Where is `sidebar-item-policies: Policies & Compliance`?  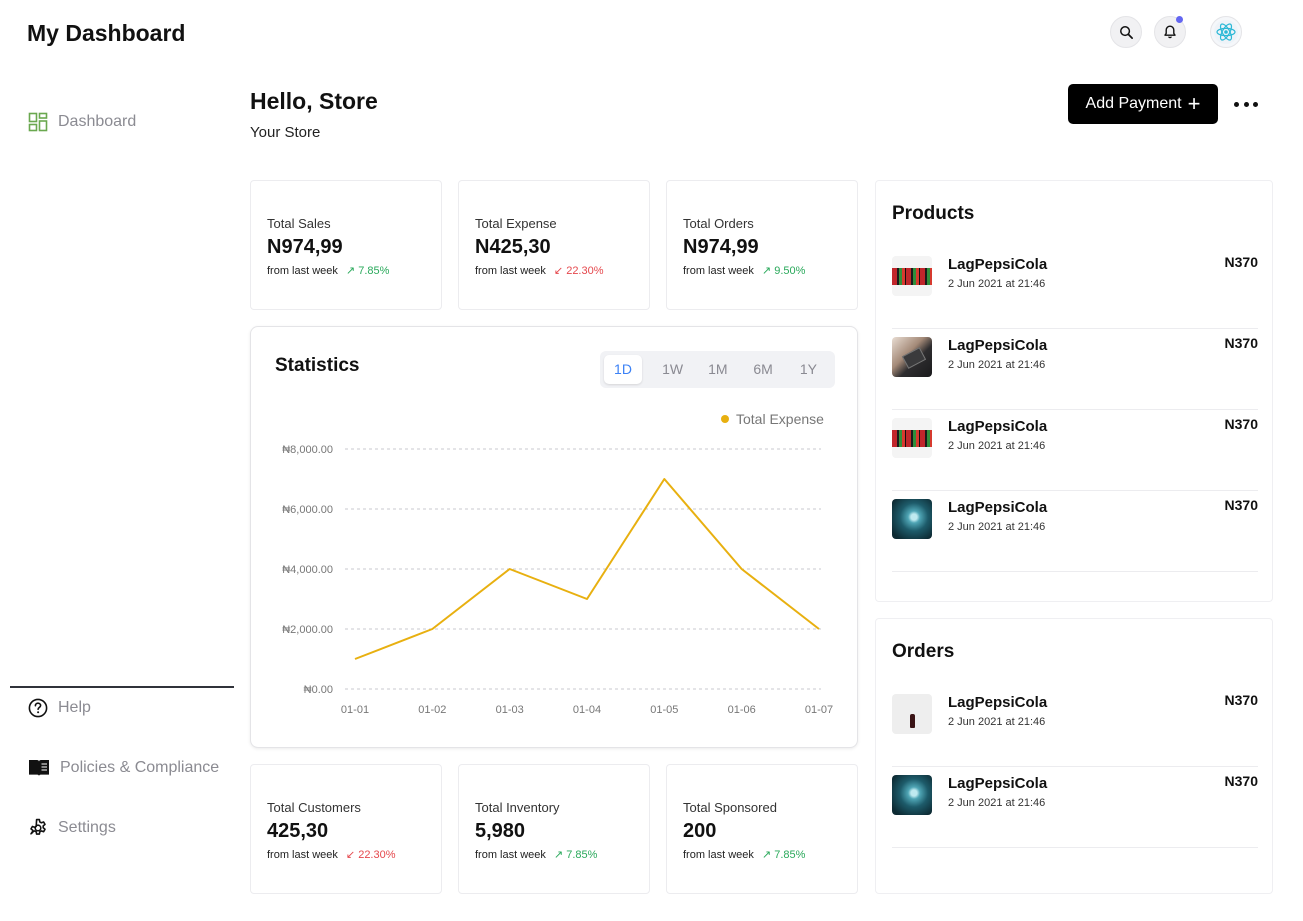 sidebar-item-policies: Policies & Compliance is located at coordinates (123, 768).